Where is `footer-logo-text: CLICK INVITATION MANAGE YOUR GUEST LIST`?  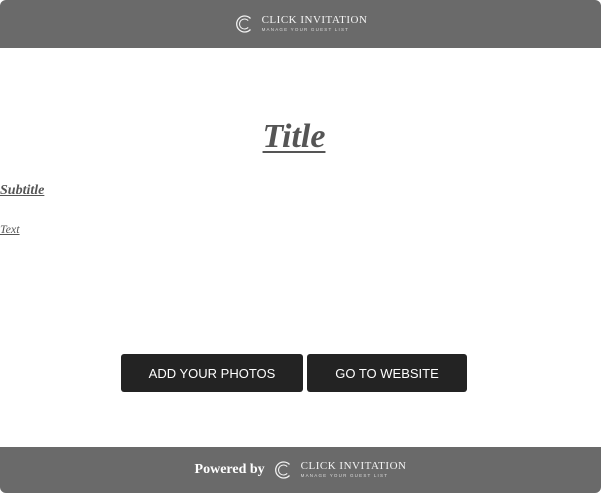
footer-logo-text: CLICK INVITATION MANAGE YOUR GUEST LIST is located at coordinates (354, 470).